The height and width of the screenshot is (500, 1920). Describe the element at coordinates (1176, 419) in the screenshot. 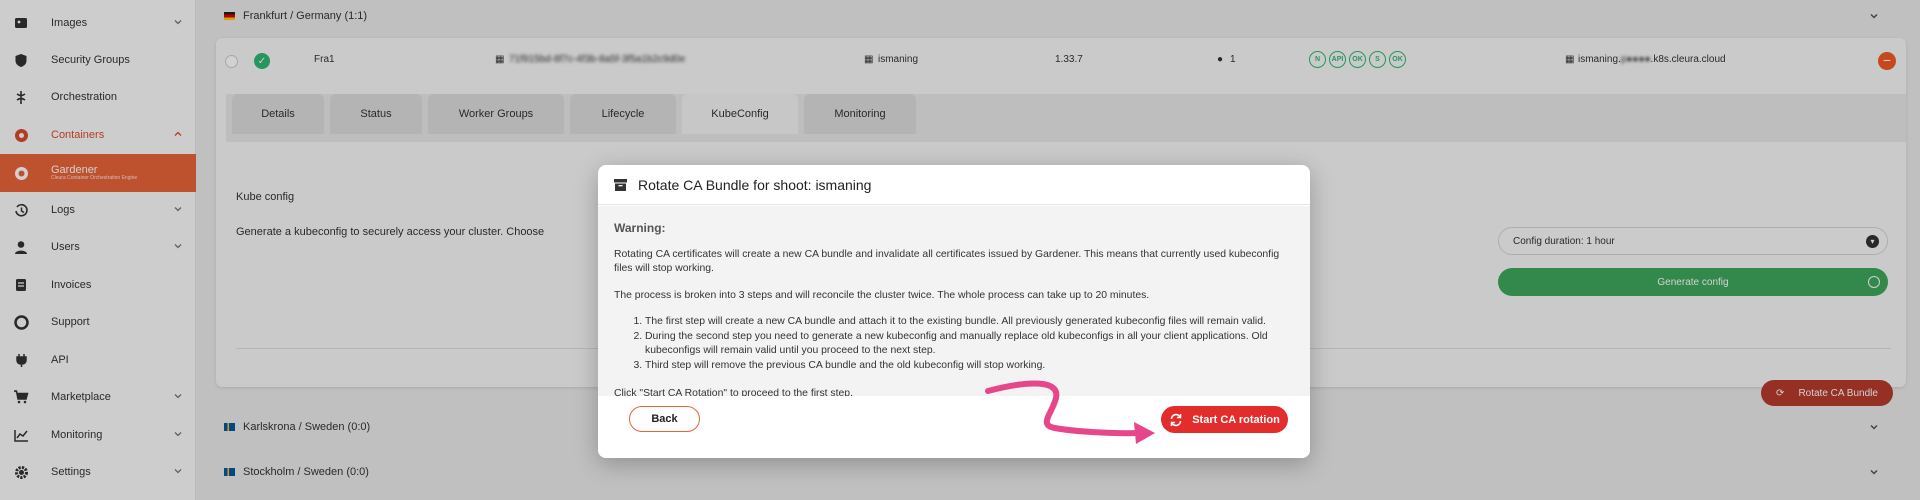

I see `refresh-icon` at that location.